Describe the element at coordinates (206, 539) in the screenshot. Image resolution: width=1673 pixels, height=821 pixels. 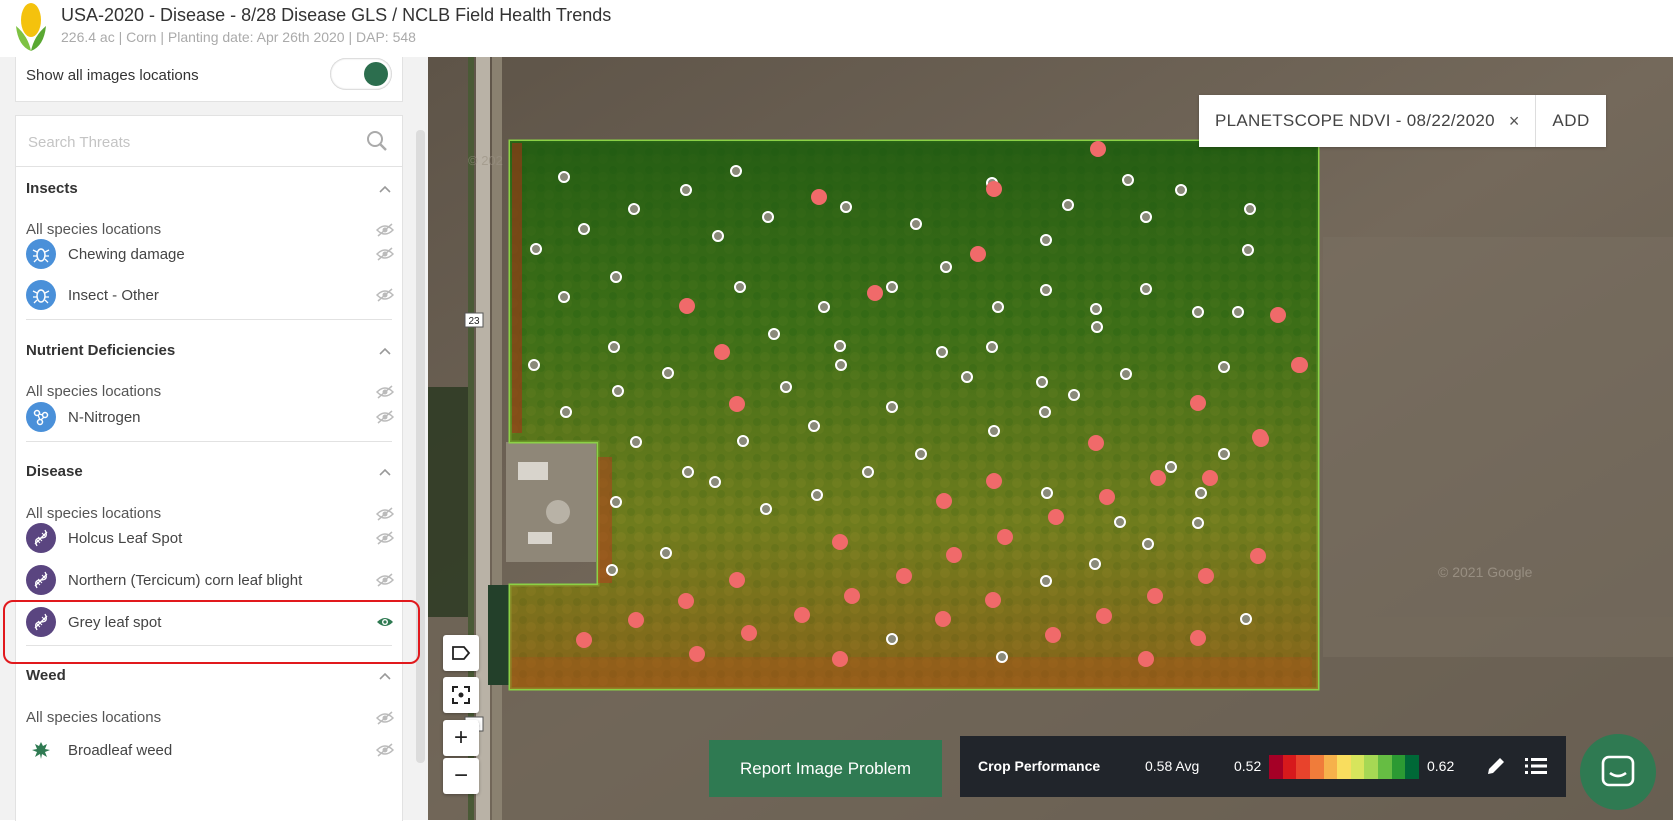
I see `list-item: Holcus Leaf Spot` at that location.